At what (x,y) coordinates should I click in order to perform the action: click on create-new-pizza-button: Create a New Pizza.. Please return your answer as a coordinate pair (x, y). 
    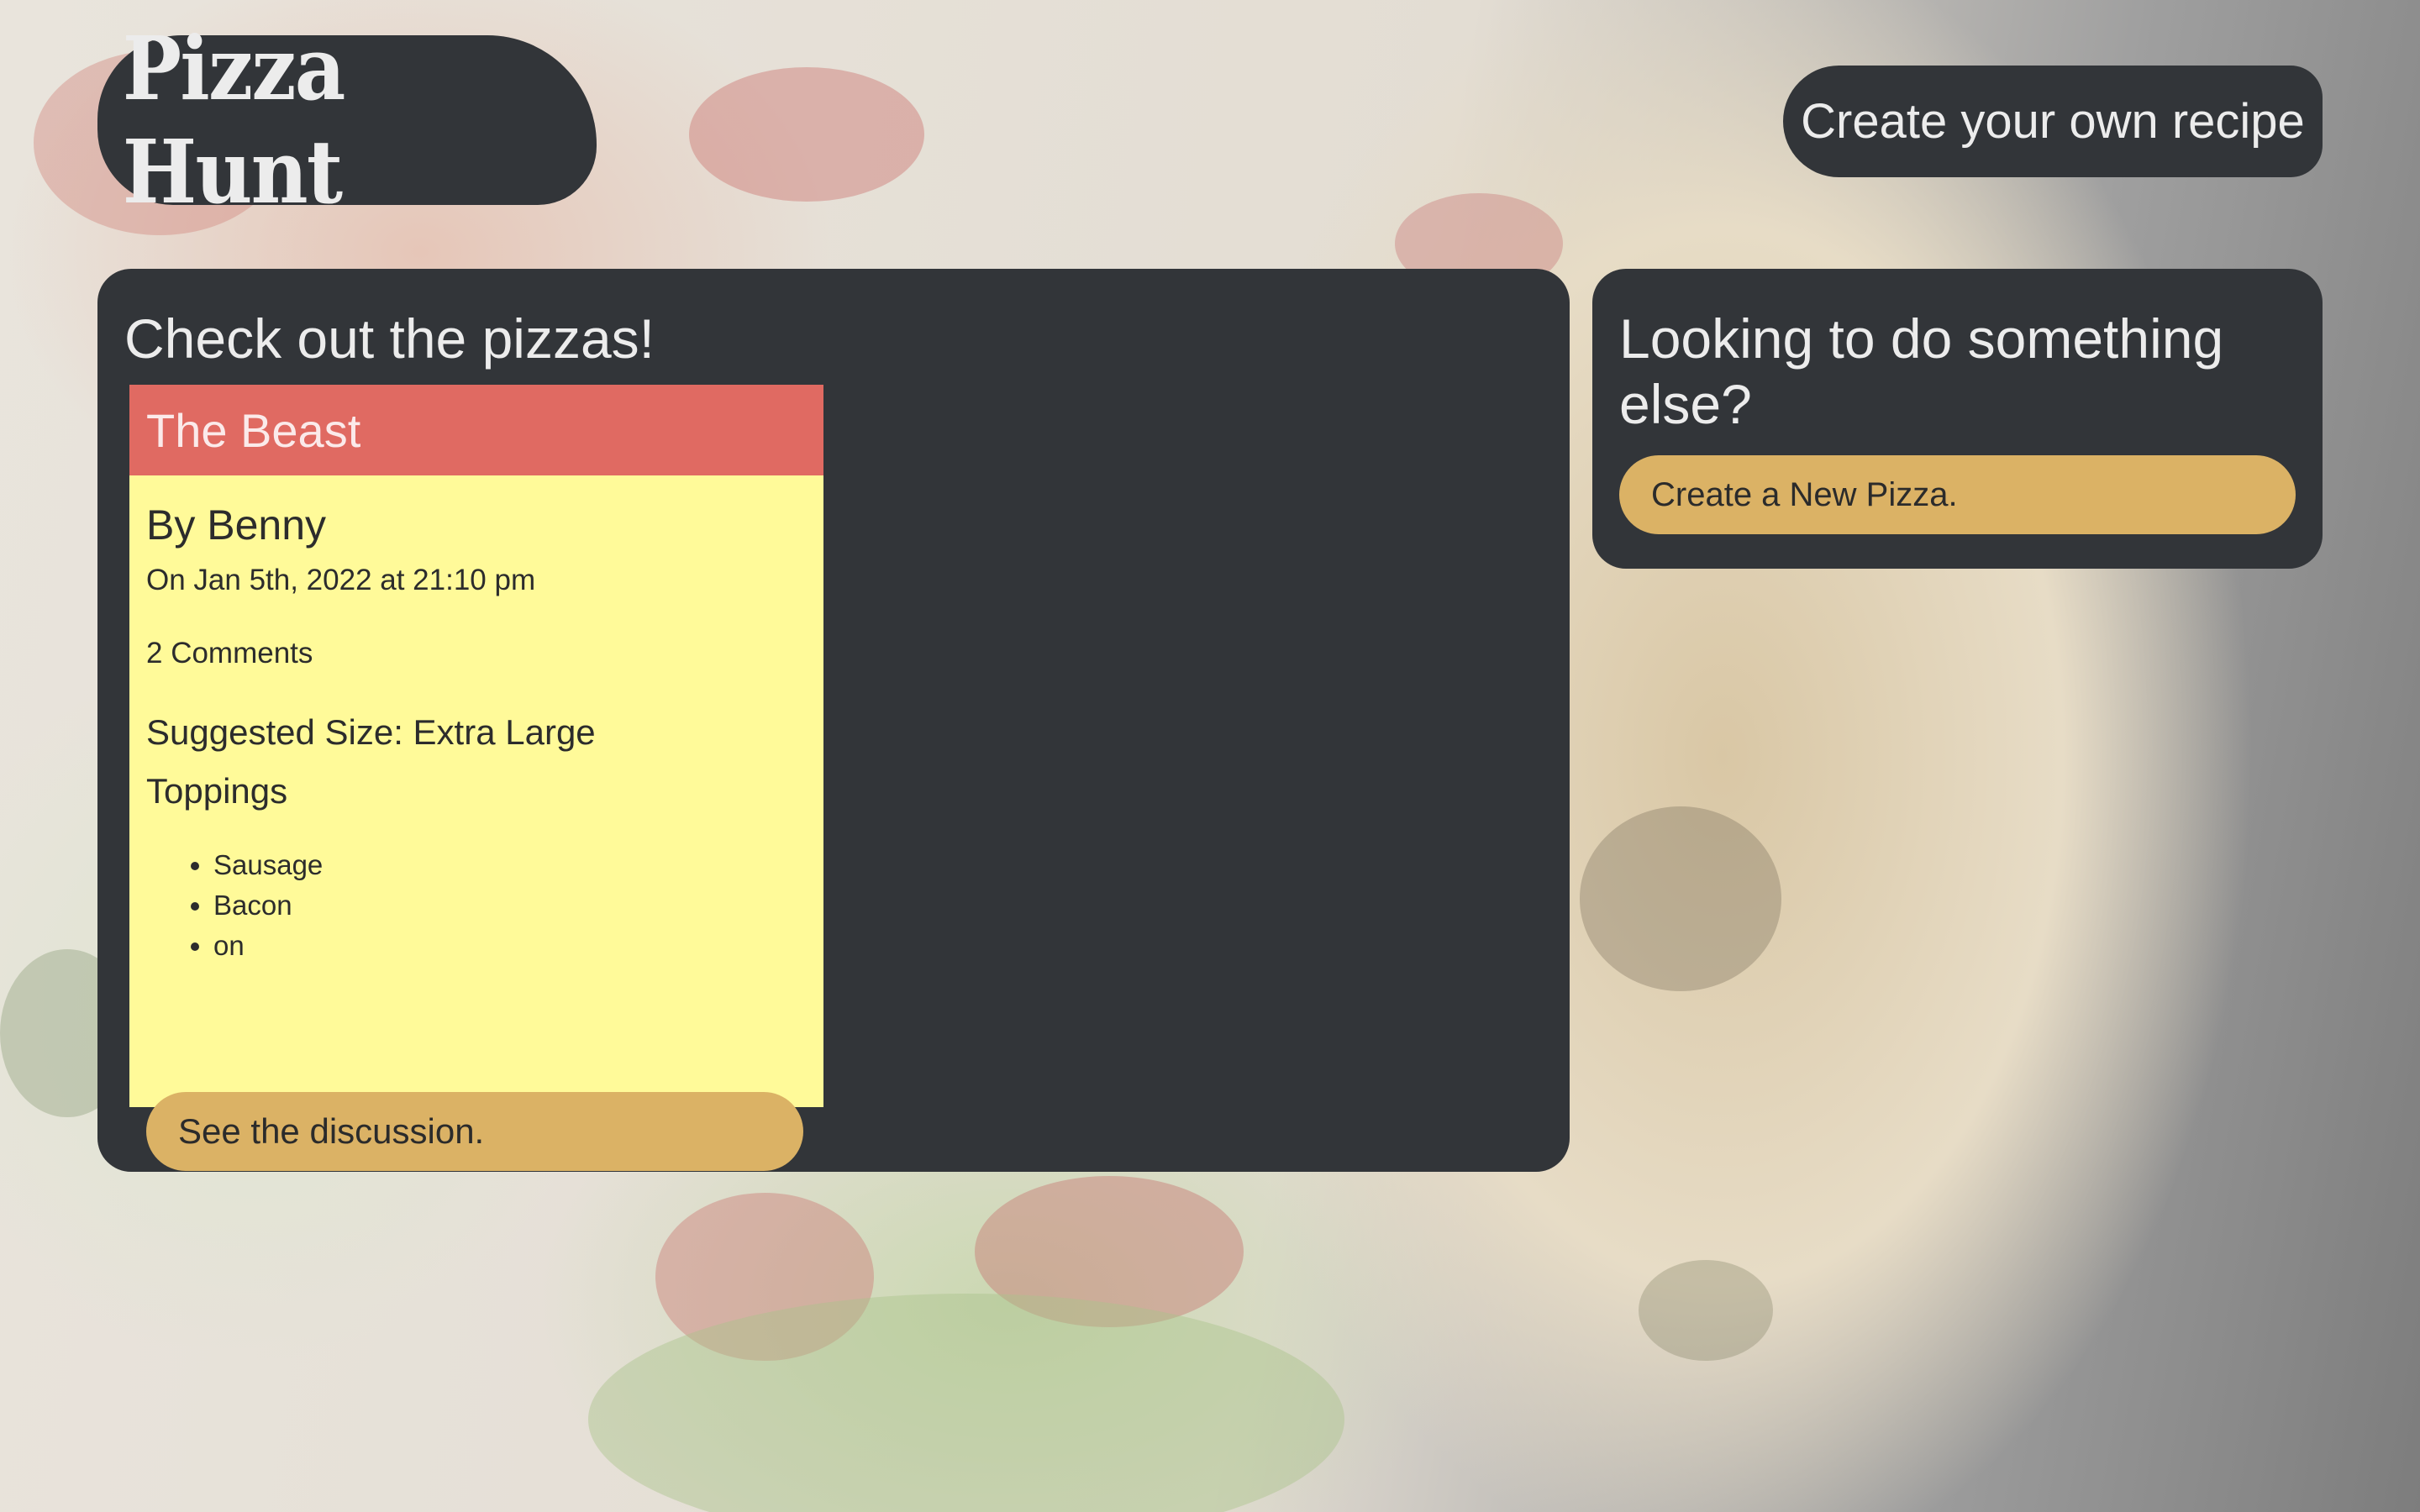
    Looking at the image, I should click on (1957, 494).